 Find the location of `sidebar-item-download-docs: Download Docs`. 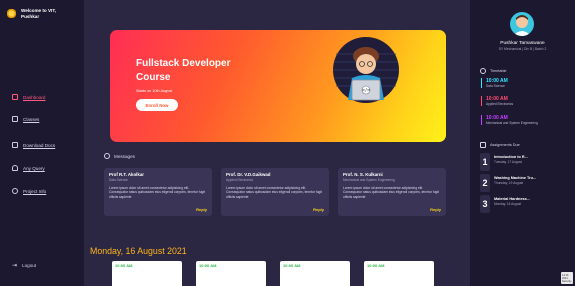

sidebar-item-download-docs: Download Docs is located at coordinates (33, 145).